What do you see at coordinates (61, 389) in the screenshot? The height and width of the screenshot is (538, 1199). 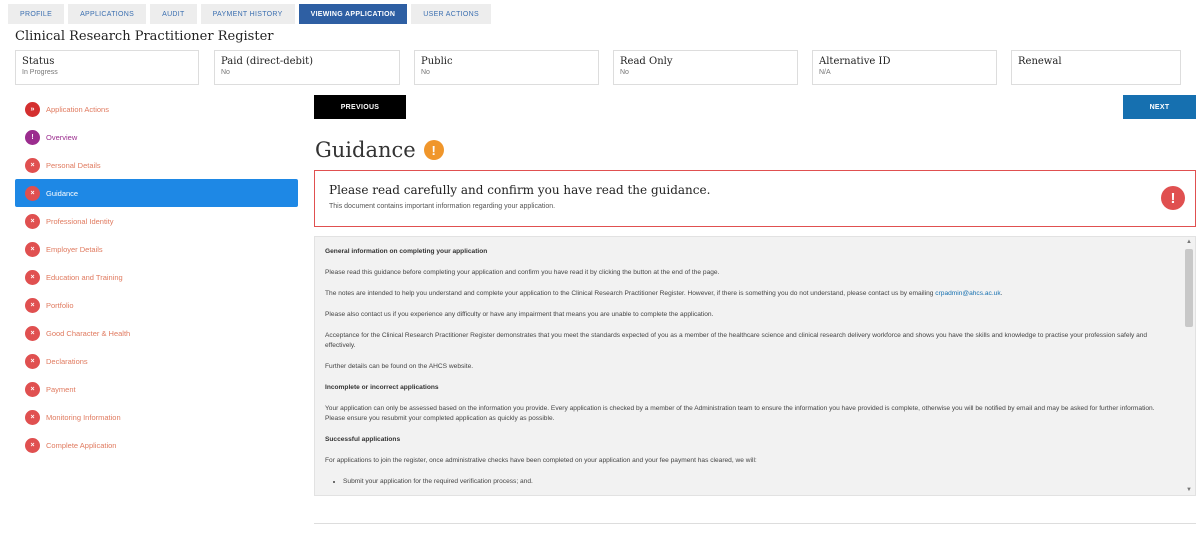 I see `sidebar-item-label: Payment` at bounding box center [61, 389].